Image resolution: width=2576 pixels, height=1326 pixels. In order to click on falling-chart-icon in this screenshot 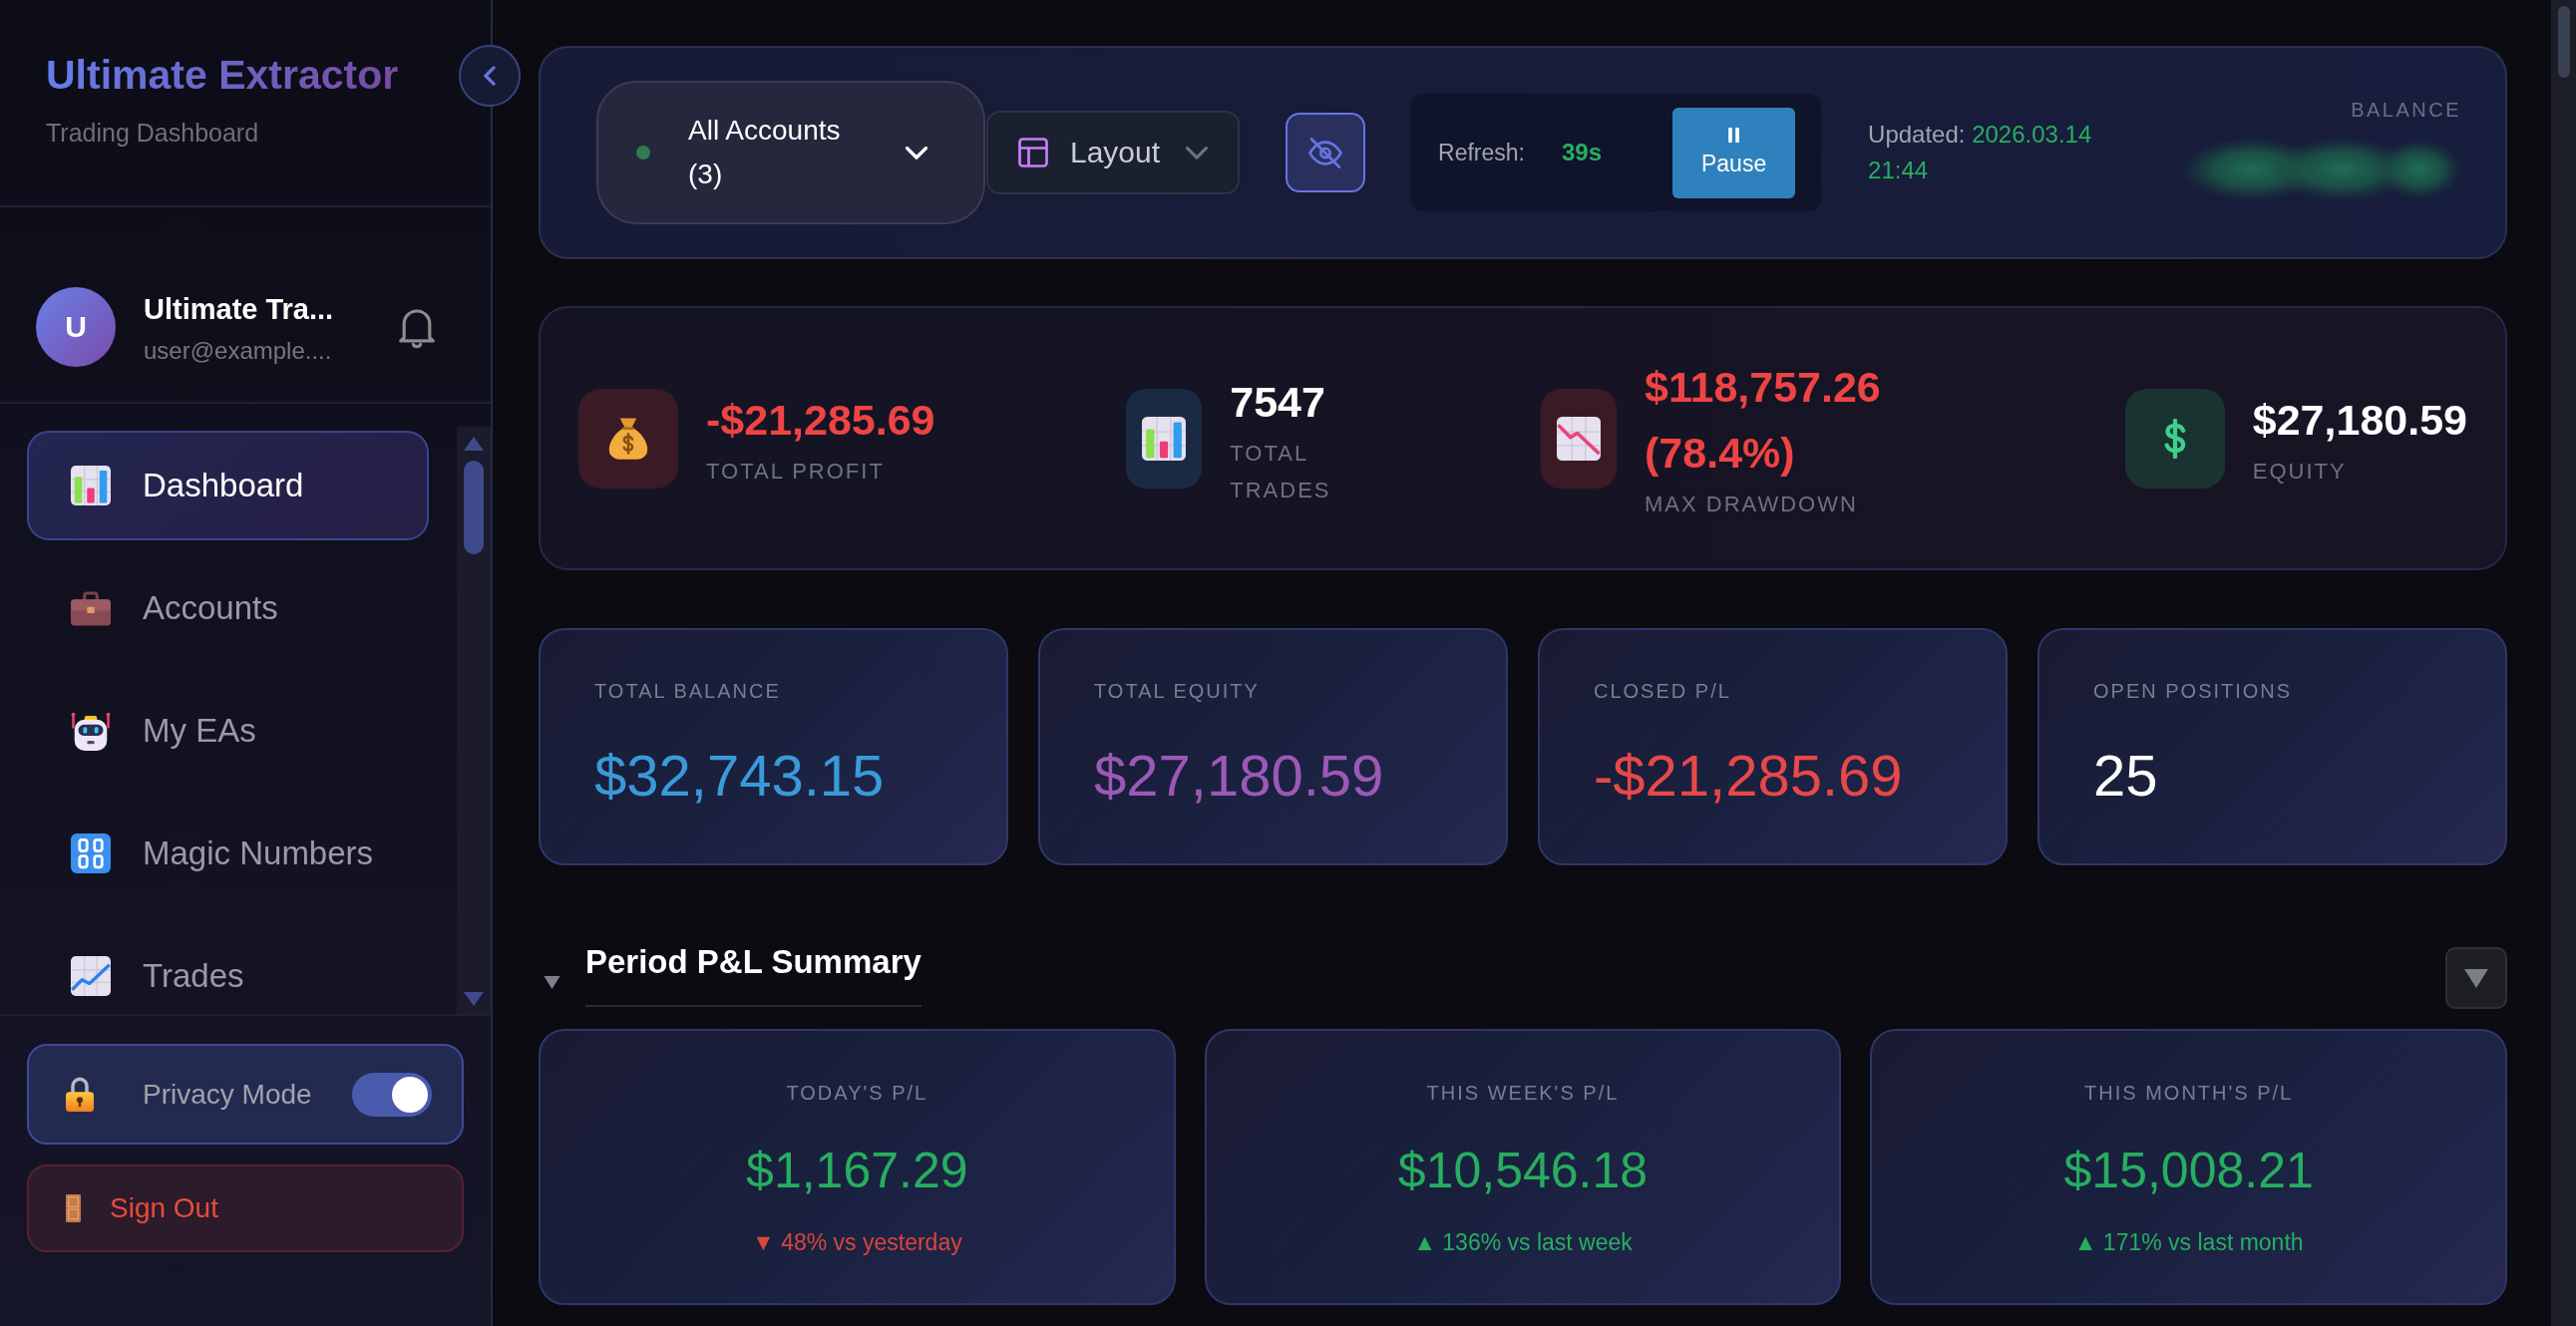, I will do `click(1579, 438)`.